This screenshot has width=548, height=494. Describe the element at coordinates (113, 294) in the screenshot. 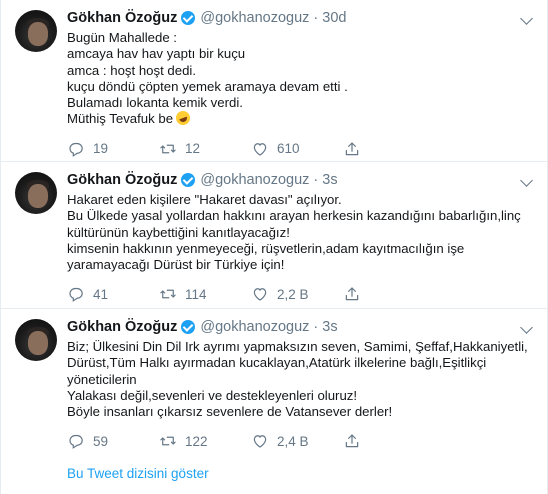

I see `reply-button: 41` at that location.